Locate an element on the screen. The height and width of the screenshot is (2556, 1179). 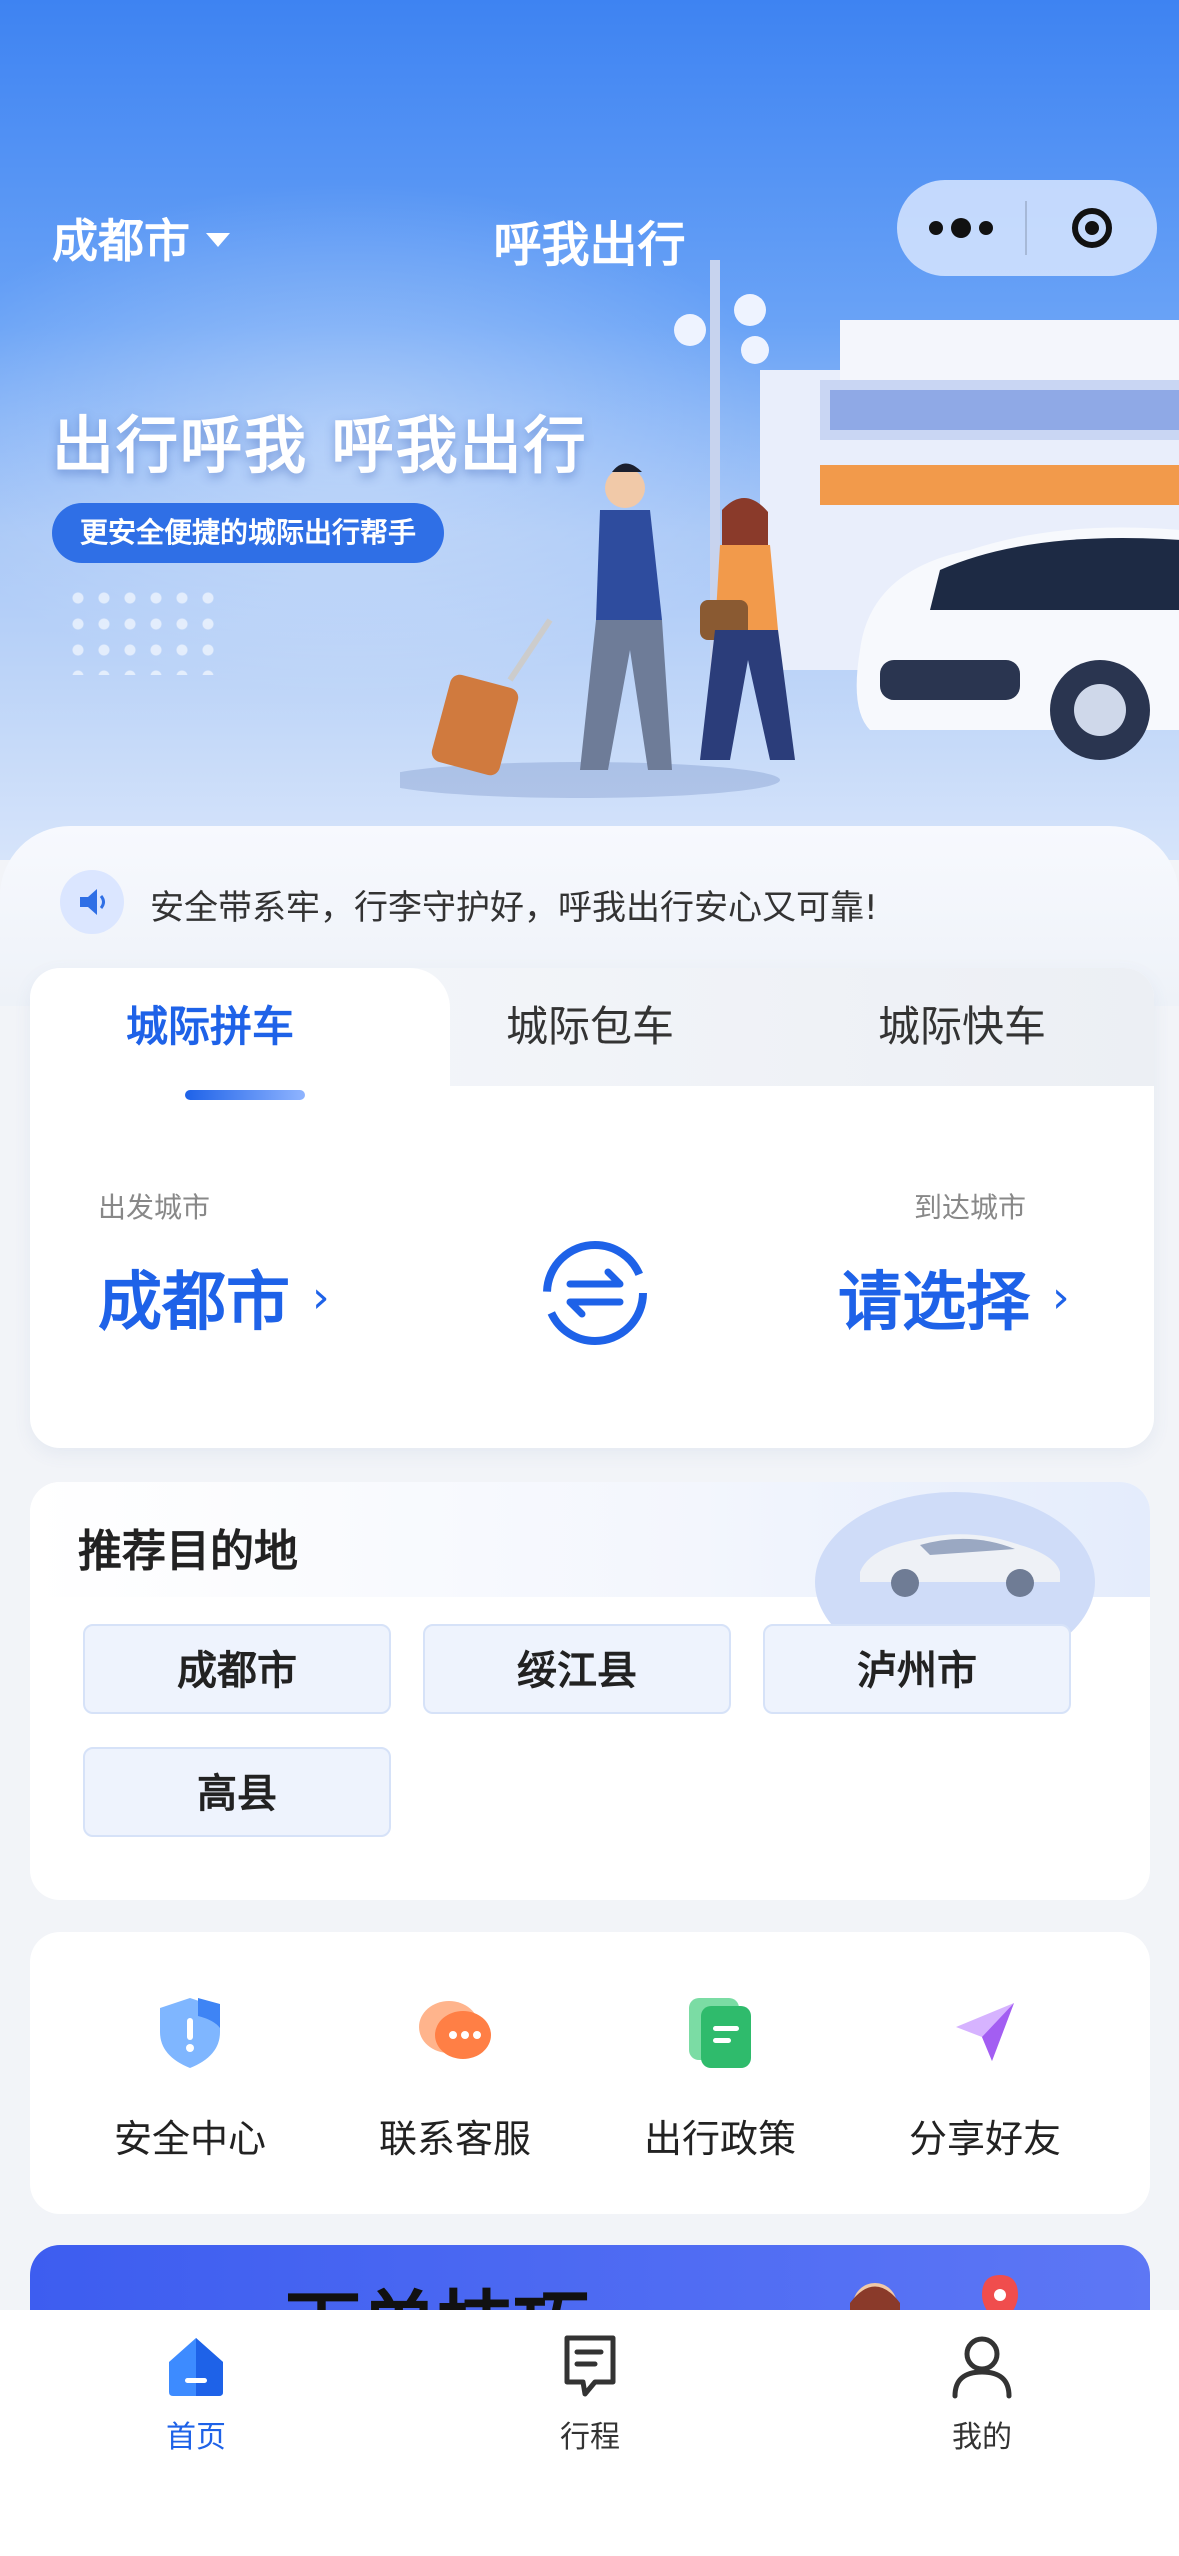
document-icon is located at coordinates (720, 2032).